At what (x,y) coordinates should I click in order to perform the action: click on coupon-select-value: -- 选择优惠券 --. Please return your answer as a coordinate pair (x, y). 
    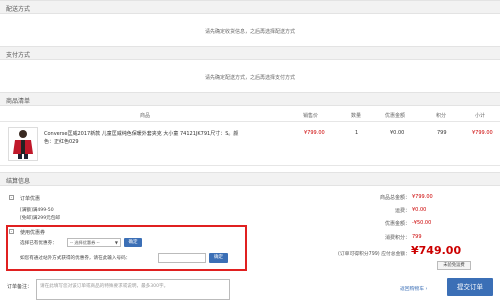
    Looking at the image, I should click on (85, 242).